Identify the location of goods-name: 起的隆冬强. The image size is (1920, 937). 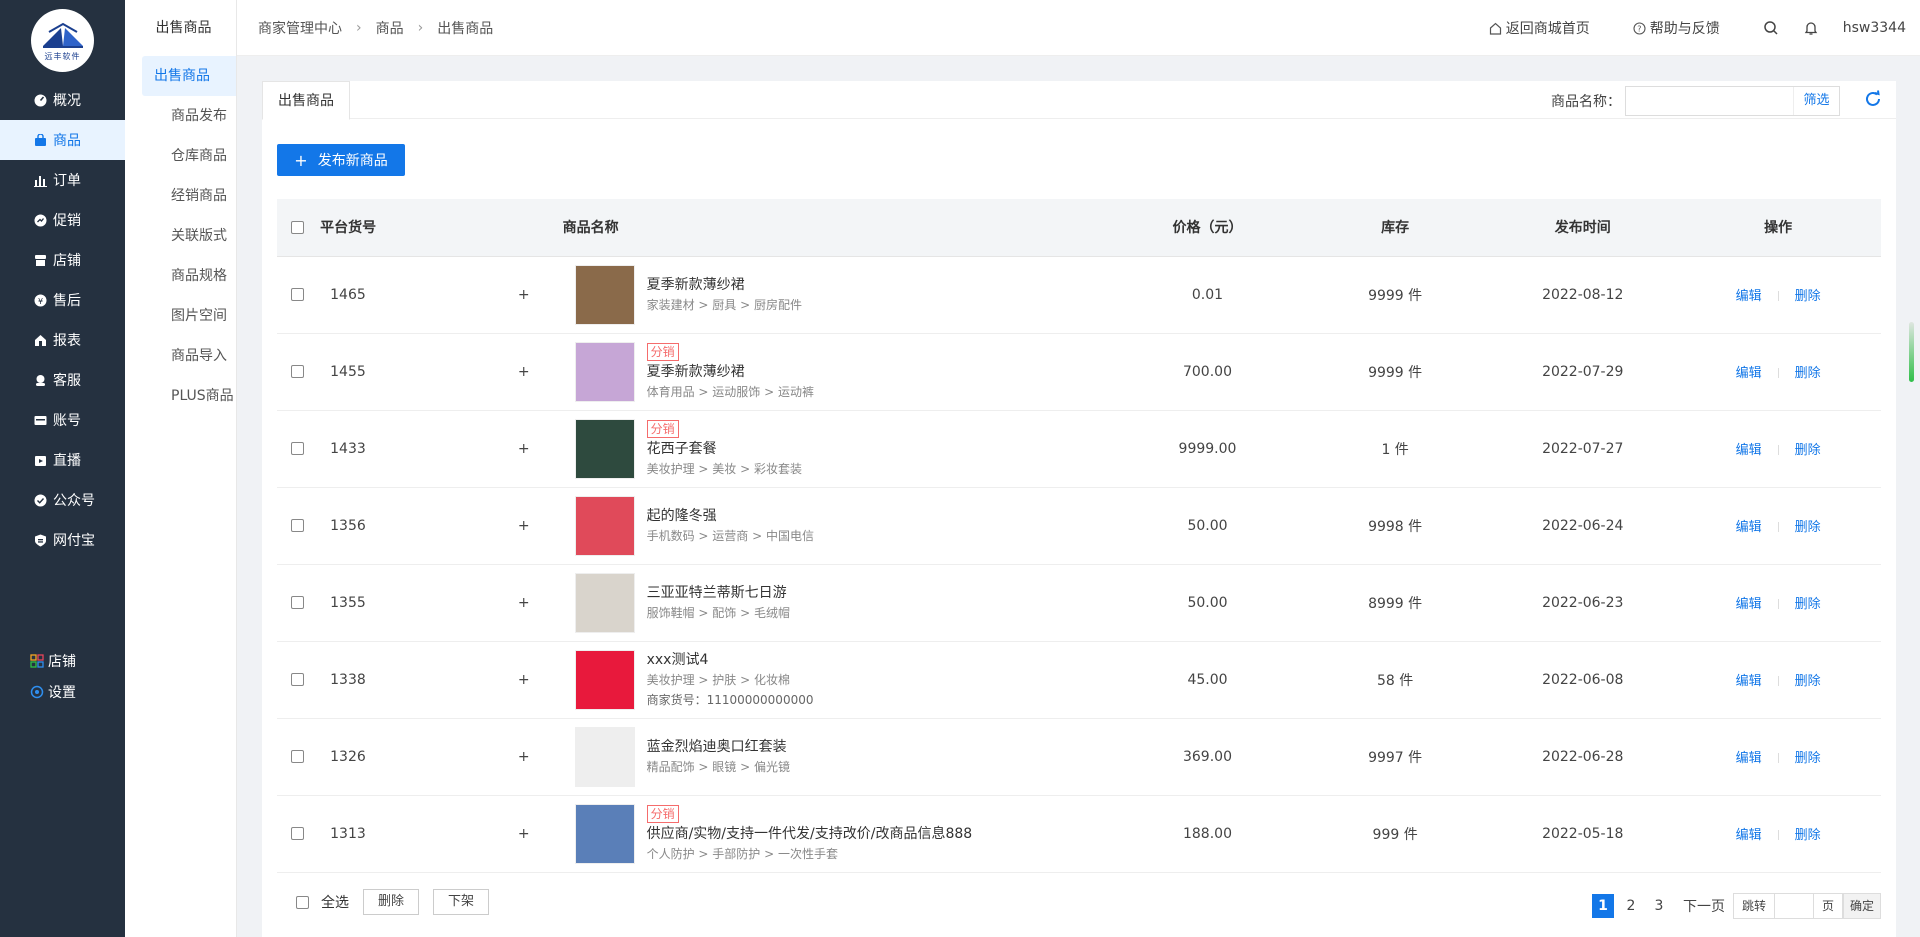
(682, 516).